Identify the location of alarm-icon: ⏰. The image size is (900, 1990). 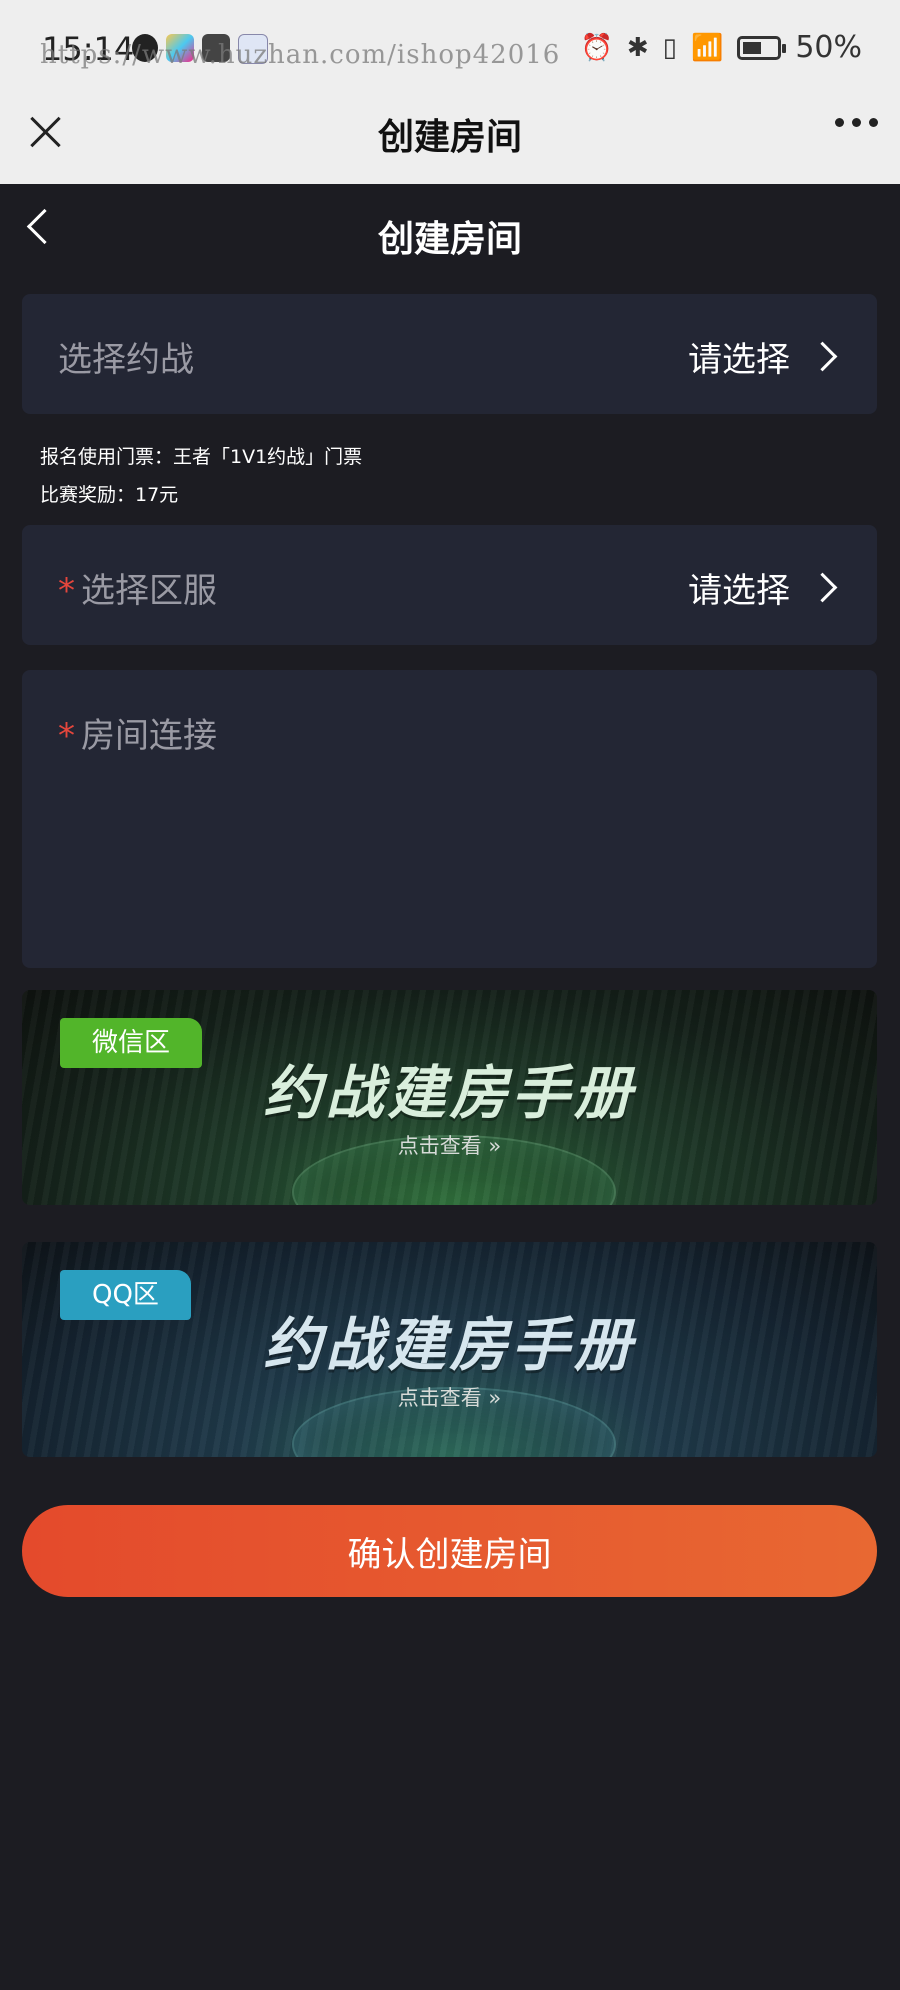
(596, 47).